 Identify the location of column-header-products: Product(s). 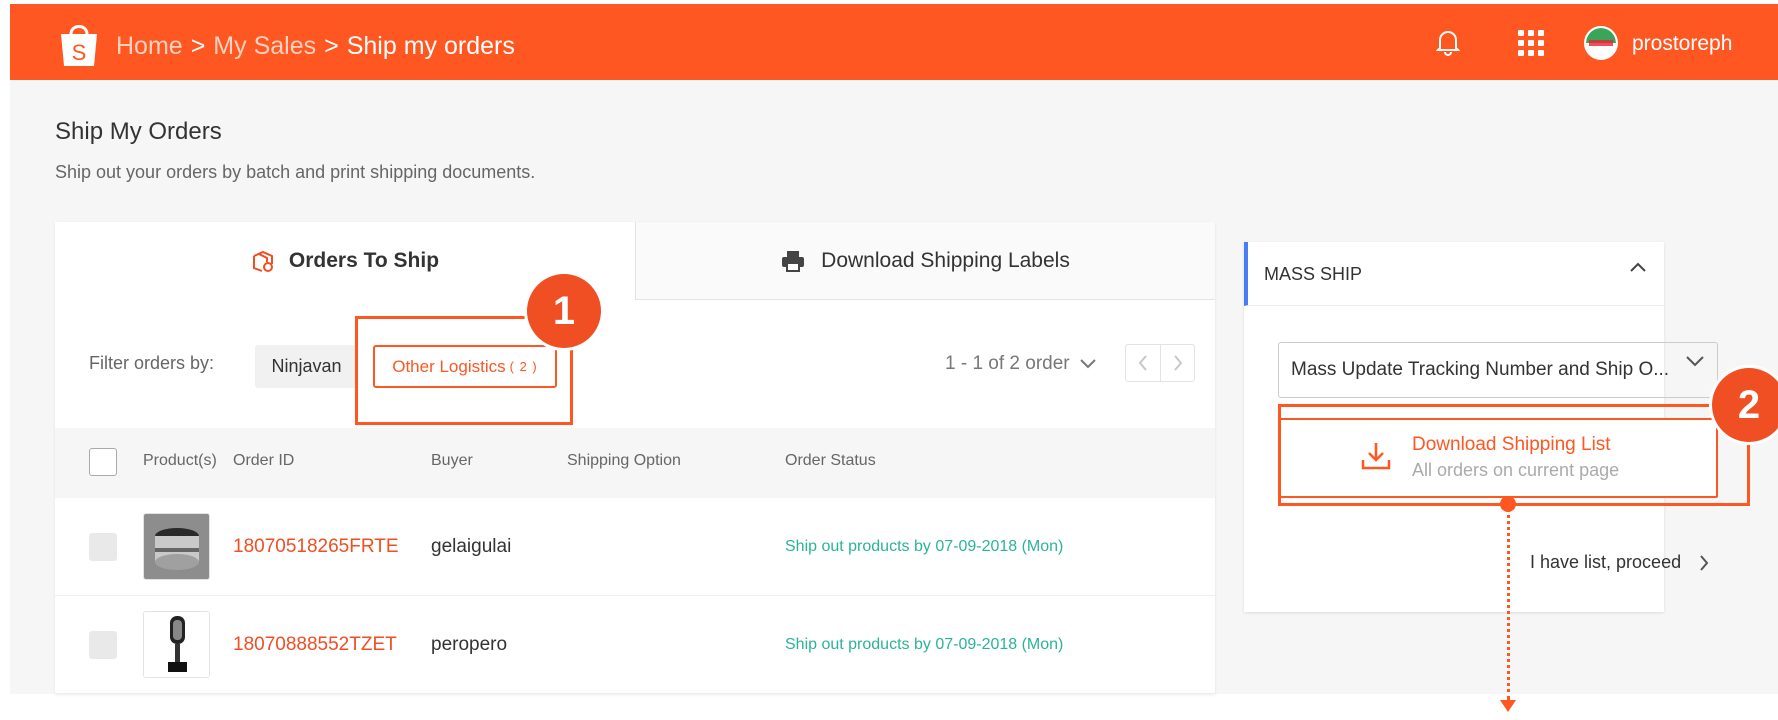
(180, 460).